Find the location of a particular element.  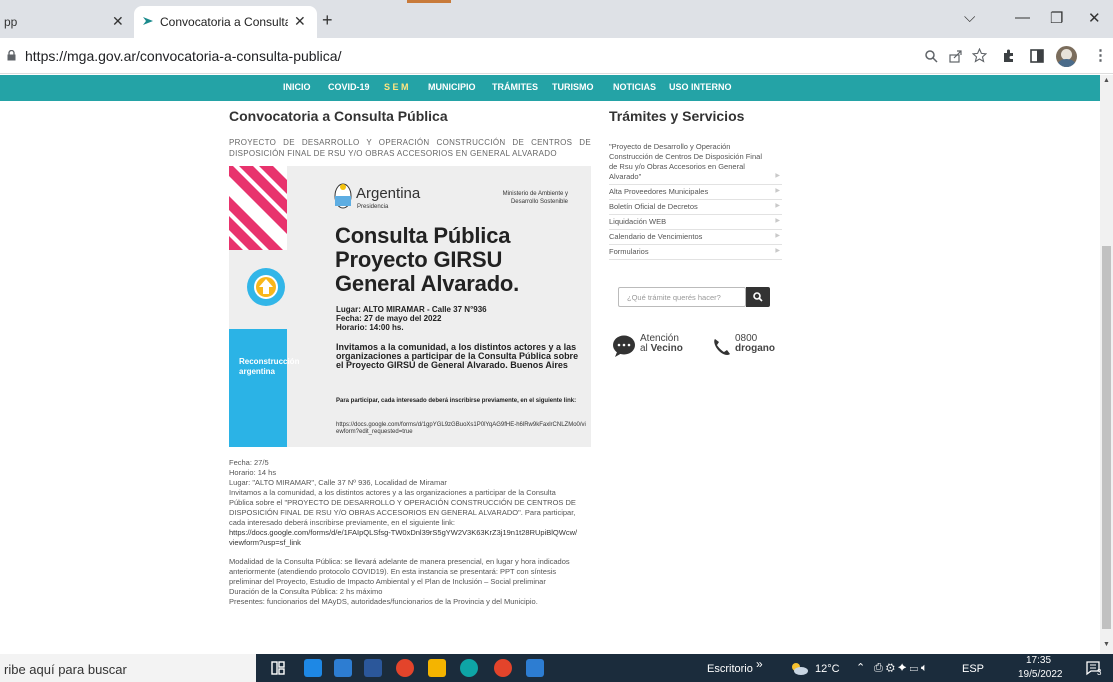

nav-item-inicio: INICIO is located at coordinates (297, 87).